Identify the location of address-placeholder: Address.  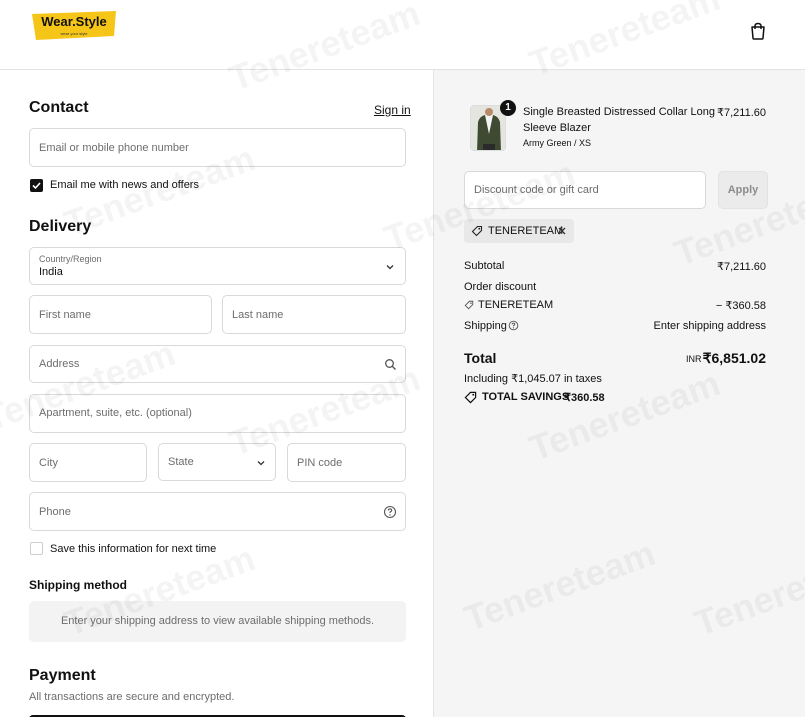
(59, 364).